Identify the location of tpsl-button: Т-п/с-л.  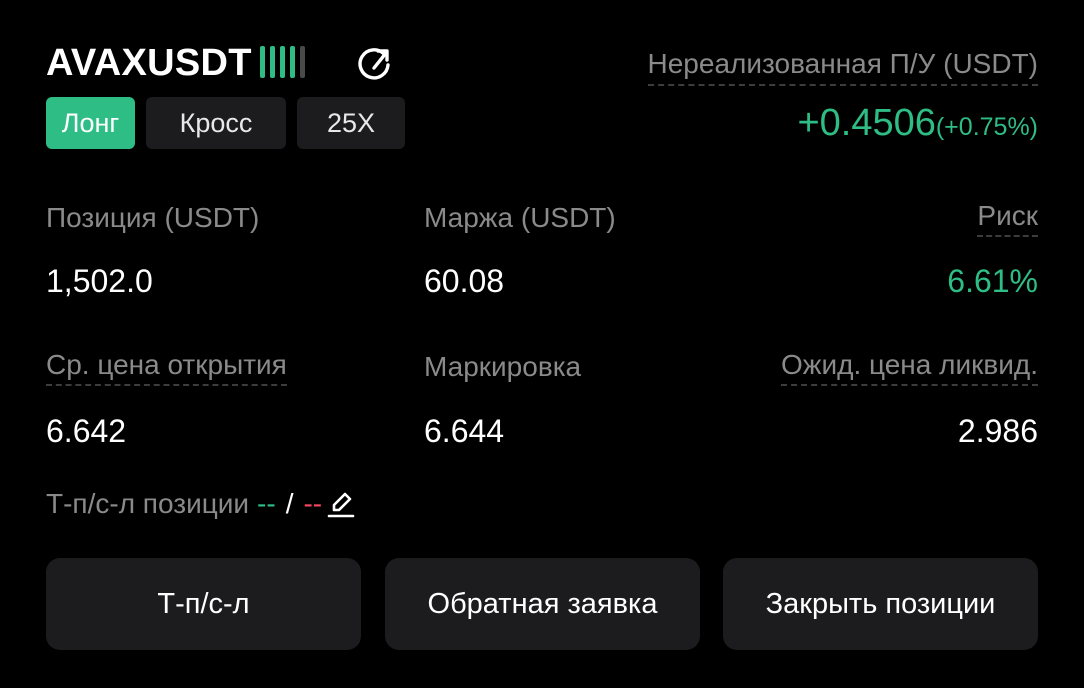
(203, 604).